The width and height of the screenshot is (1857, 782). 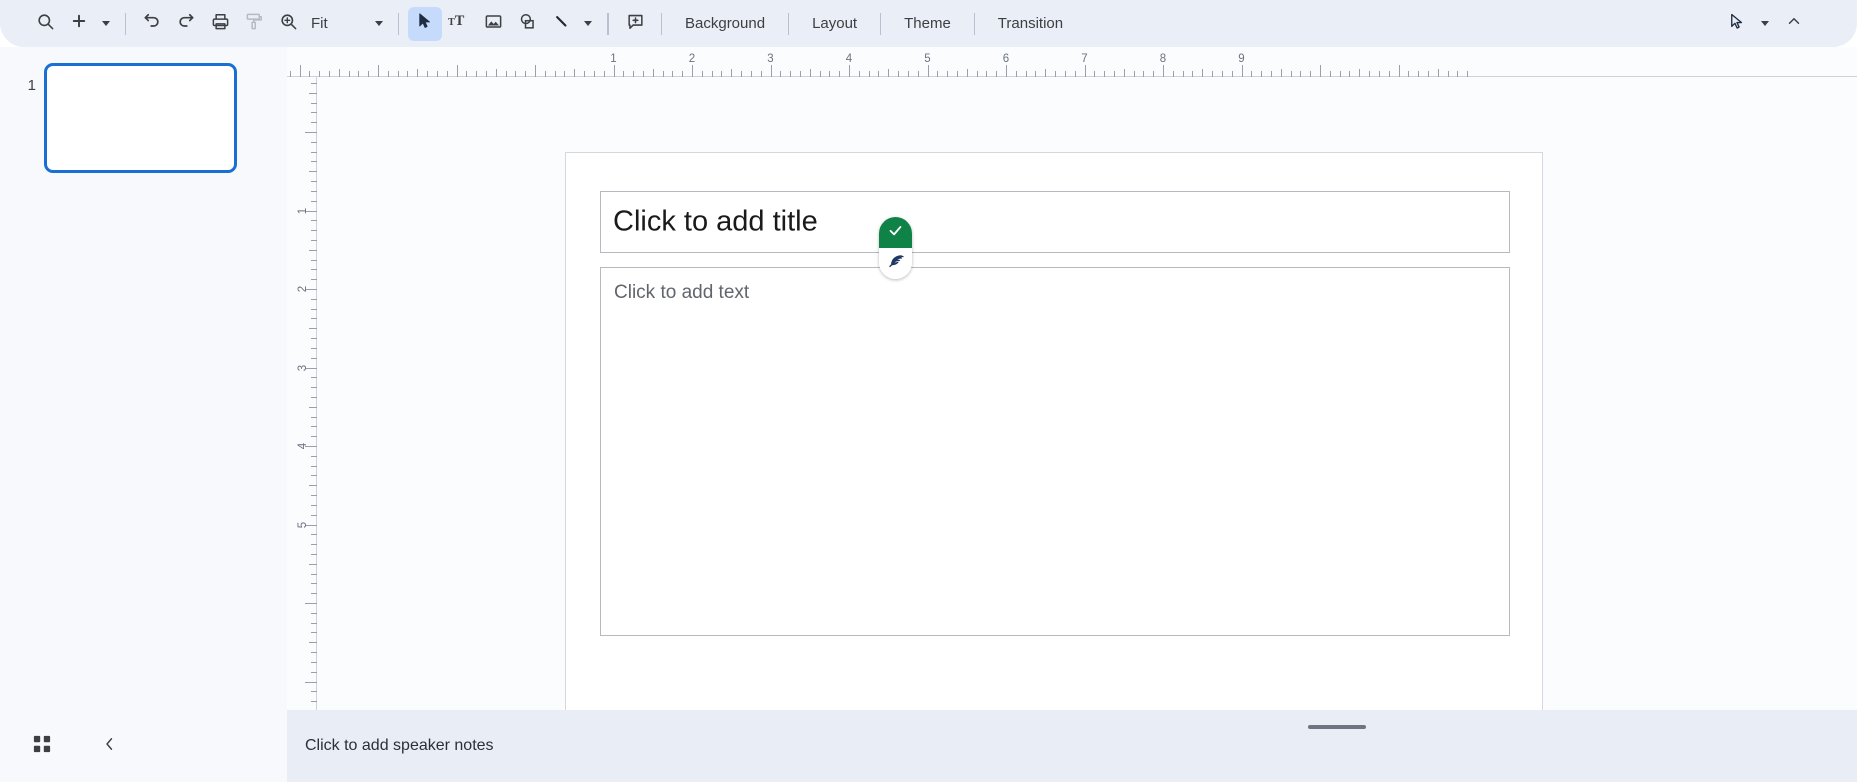 I want to click on theme-menu: Theme, so click(x=927, y=24).